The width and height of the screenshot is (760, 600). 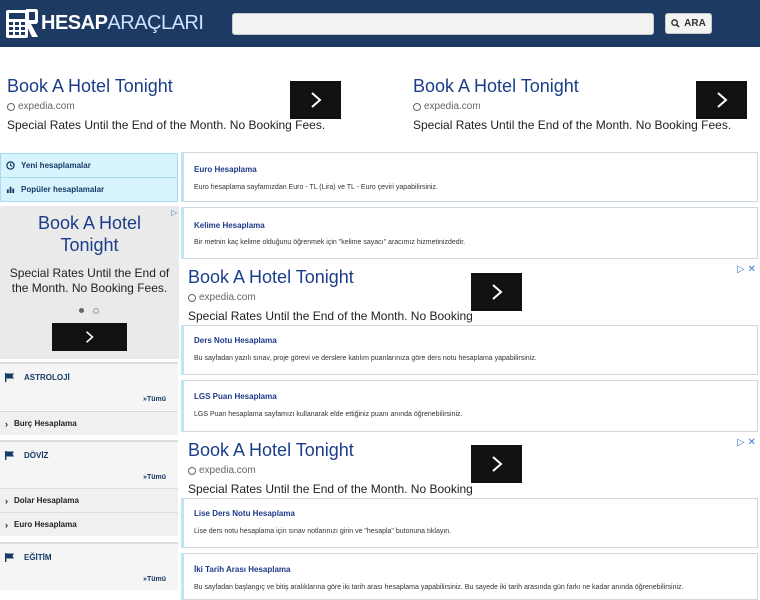 What do you see at coordinates (122, 22) in the screenshot?
I see `logo-text: HESAPARAÇLARI` at bounding box center [122, 22].